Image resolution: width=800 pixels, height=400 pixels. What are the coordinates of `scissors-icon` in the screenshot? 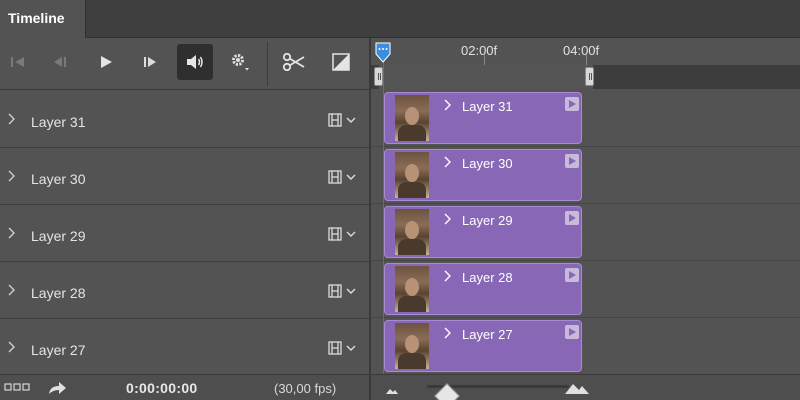 It's located at (293, 62).